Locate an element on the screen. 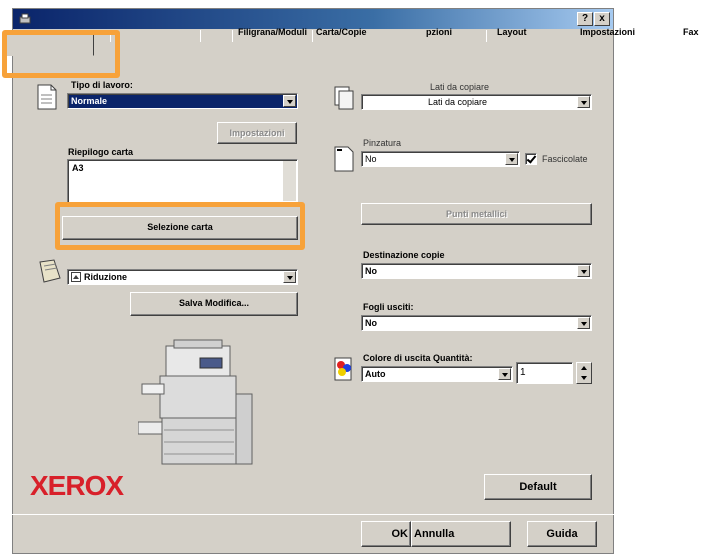 The image size is (706, 554). collate-label: Fascicolate is located at coordinates (565, 159).